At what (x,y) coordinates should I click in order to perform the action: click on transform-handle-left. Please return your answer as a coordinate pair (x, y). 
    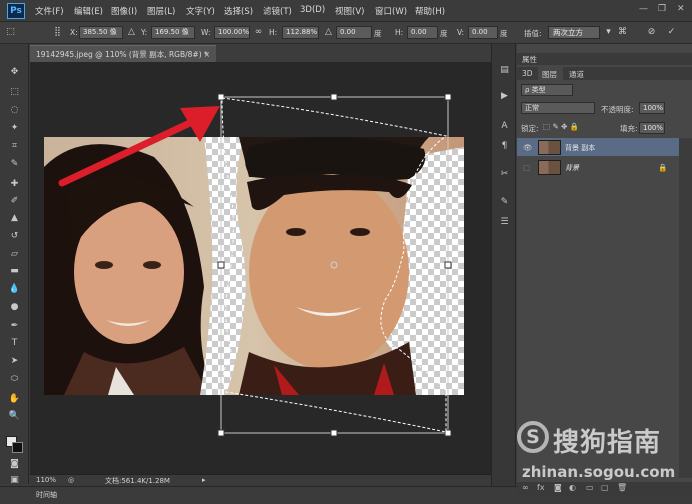
    Looking at the image, I should click on (221, 265).